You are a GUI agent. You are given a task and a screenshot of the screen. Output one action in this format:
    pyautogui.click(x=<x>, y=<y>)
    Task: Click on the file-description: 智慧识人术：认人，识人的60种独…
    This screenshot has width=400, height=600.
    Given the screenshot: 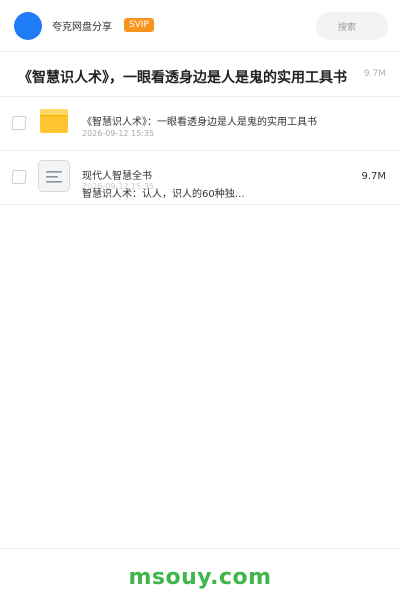 What is the action you would take?
    pyautogui.click(x=163, y=194)
    